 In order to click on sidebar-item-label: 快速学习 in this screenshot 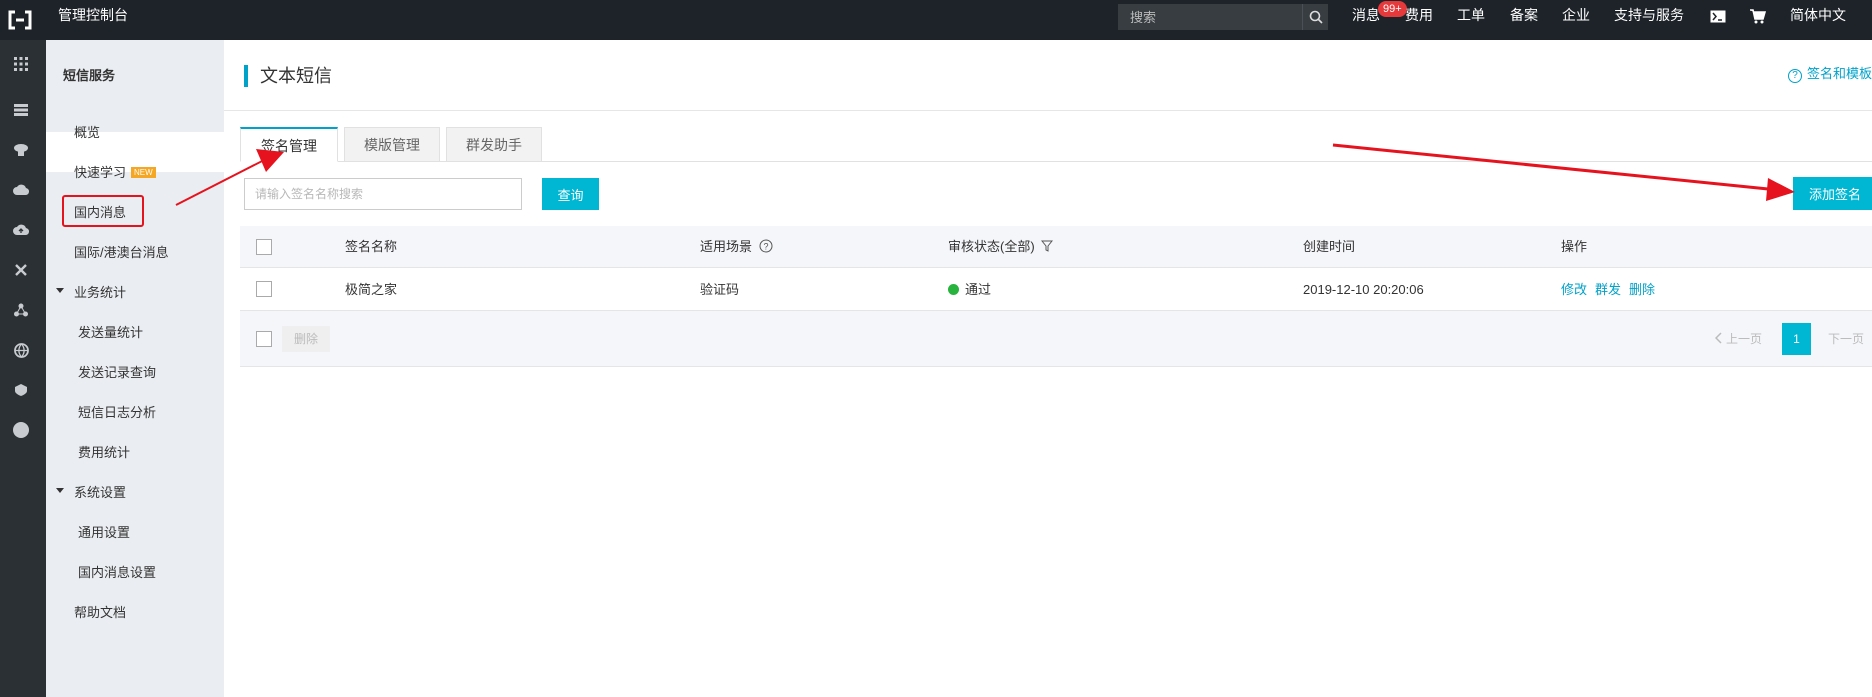, I will do `click(100, 172)`.